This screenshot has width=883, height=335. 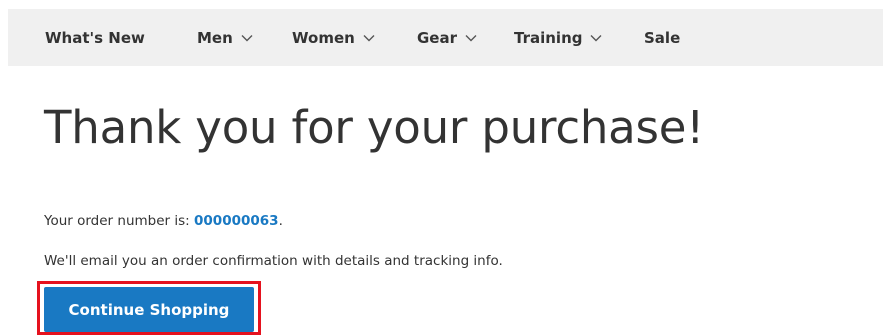 I want to click on nav-item-label: Gear, so click(x=437, y=37).